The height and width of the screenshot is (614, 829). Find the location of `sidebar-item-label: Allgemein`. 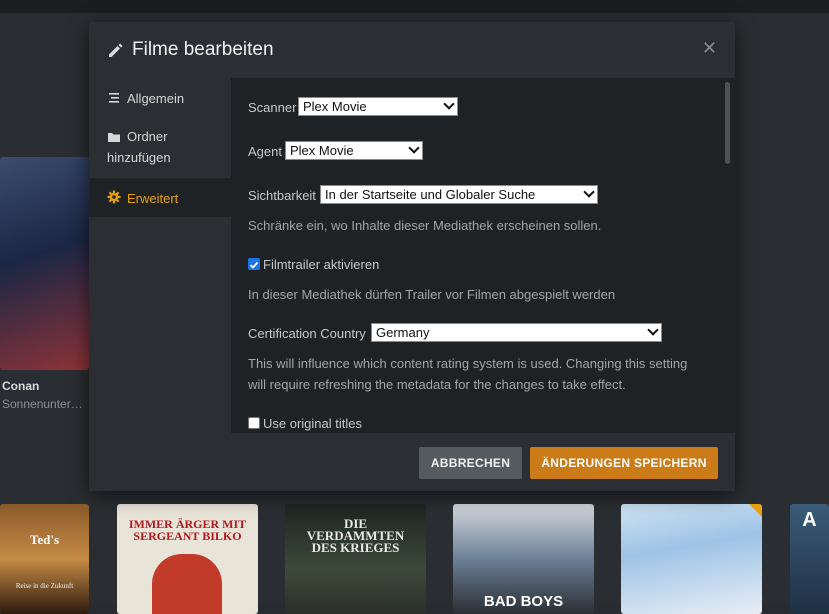

sidebar-item-label: Allgemein is located at coordinates (156, 98).